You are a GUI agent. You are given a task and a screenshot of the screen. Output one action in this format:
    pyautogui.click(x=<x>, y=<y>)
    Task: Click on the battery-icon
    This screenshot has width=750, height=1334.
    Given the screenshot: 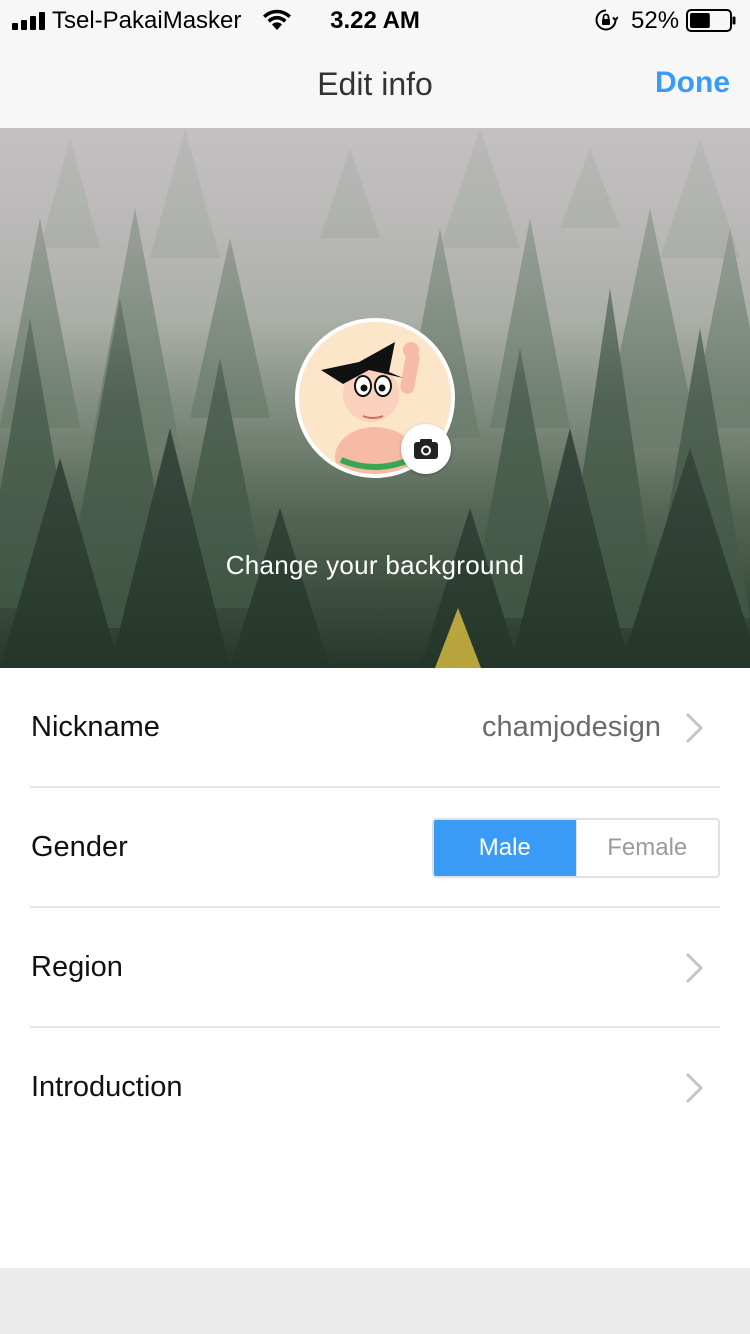 What is the action you would take?
    pyautogui.click(x=711, y=20)
    